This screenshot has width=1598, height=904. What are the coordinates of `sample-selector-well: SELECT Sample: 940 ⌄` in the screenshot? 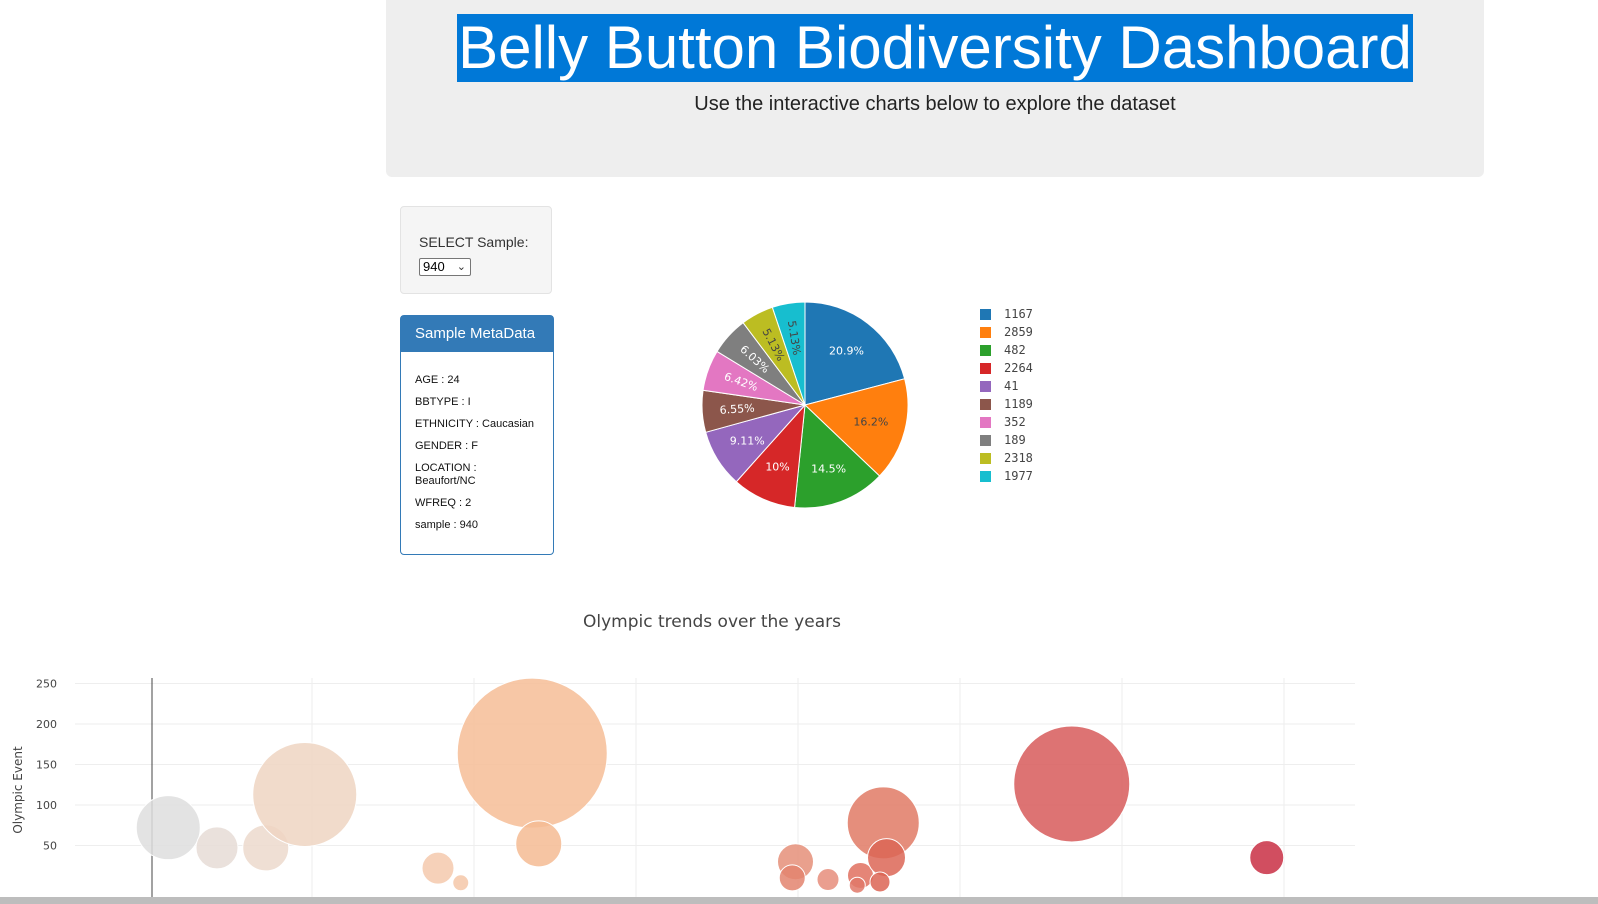 It's located at (476, 250).